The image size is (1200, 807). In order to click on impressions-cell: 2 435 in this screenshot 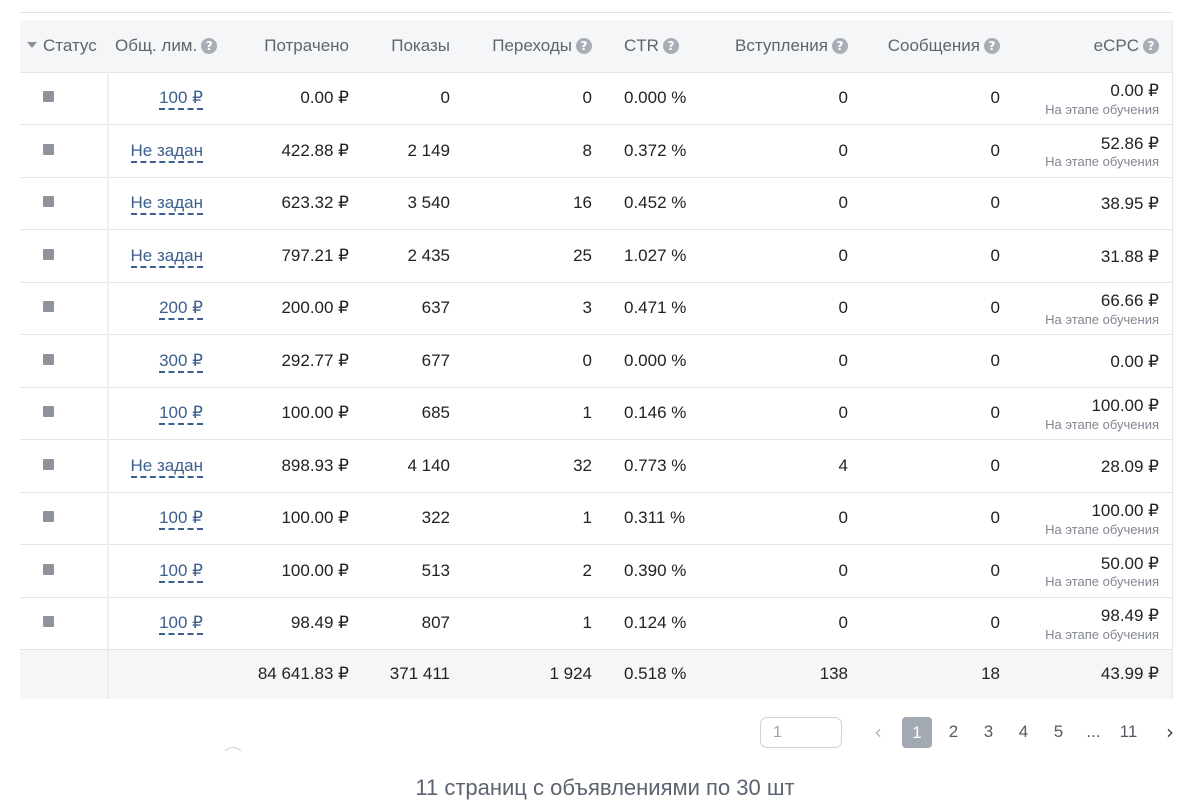, I will do `click(412, 256)`.